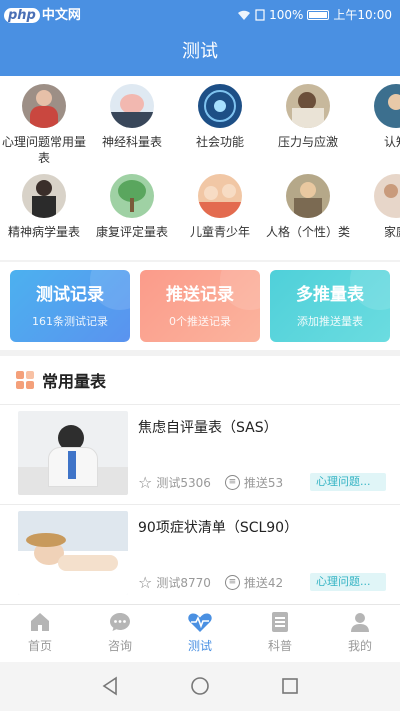  I want to click on tab-consult: 咨询, so click(120, 631).